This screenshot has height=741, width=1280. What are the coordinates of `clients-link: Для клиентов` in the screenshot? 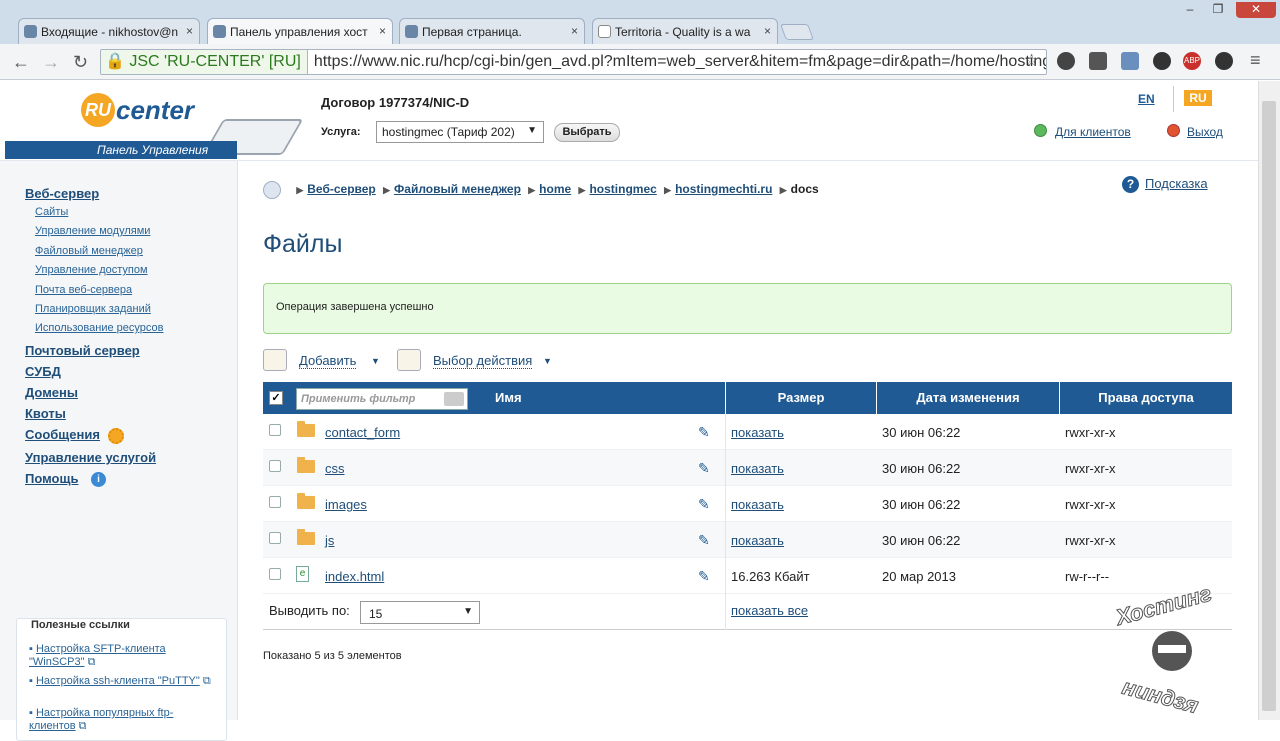 It's located at (1093, 132).